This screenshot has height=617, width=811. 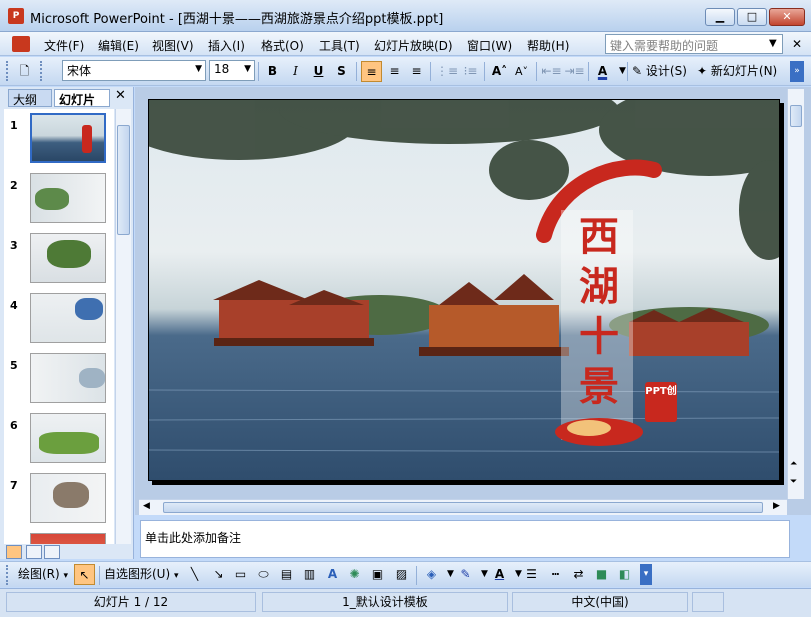 I want to click on autoshapes-menu-button: 自选图形(U) ▾, so click(x=141, y=574).